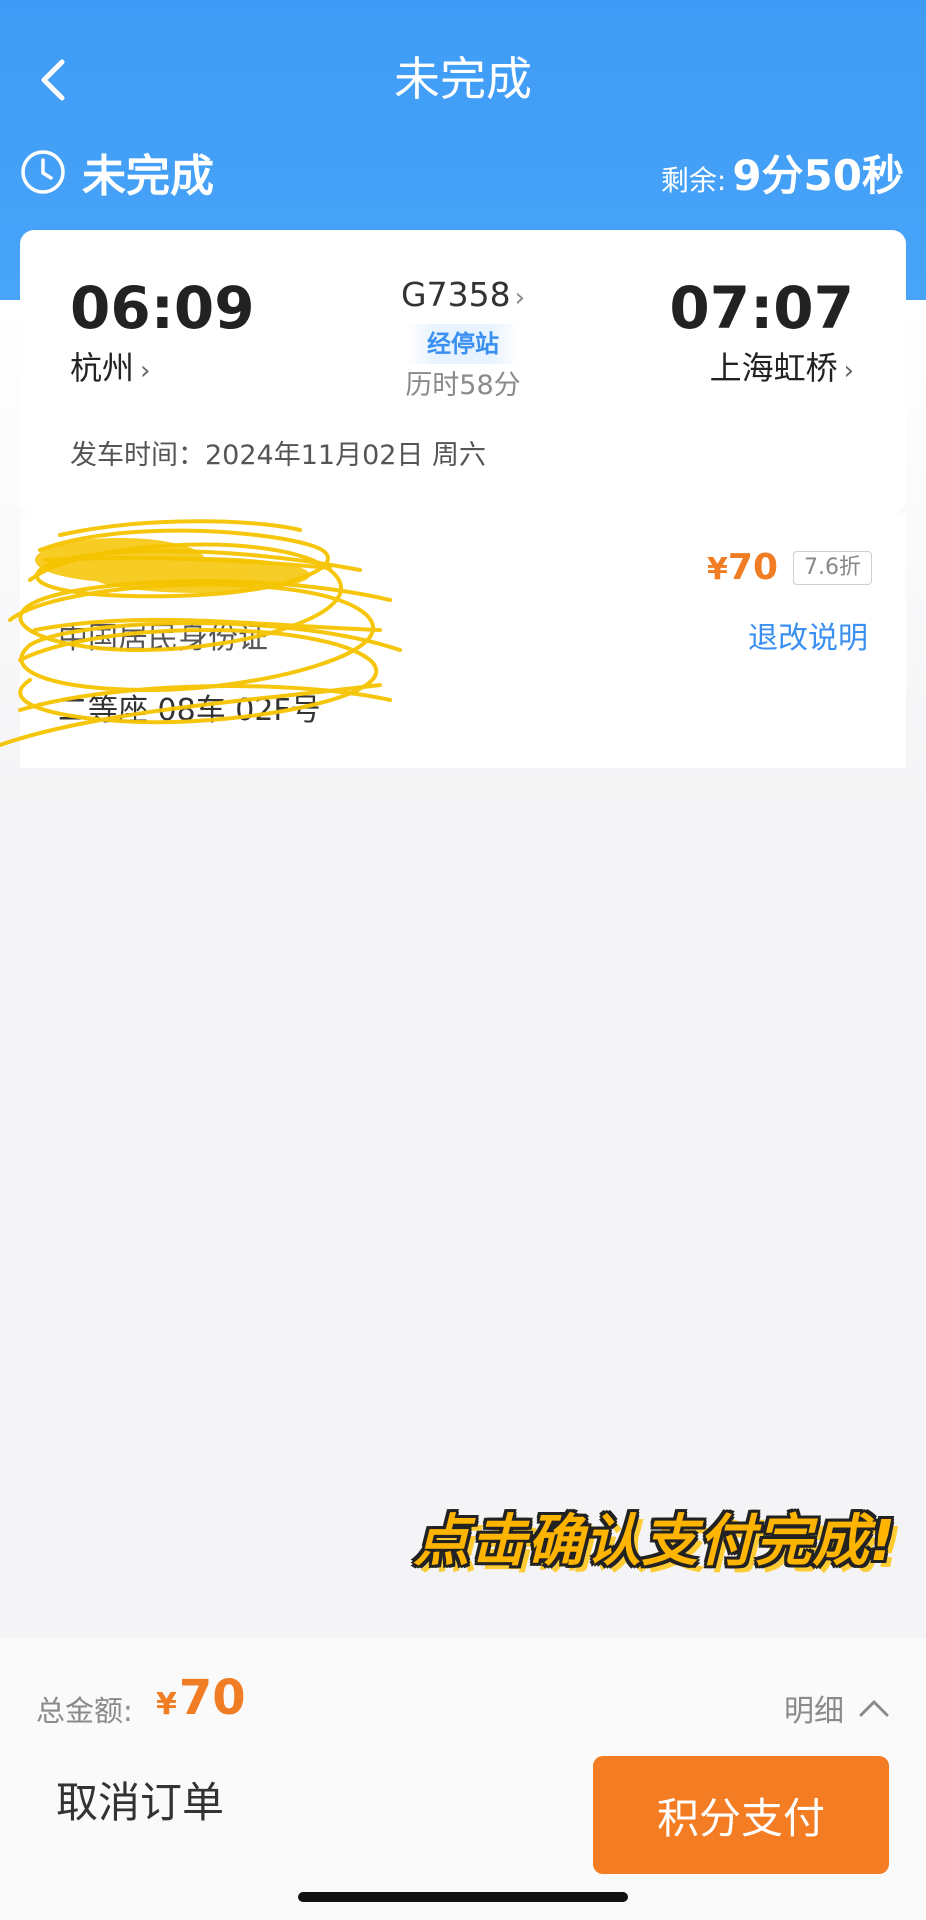 The height and width of the screenshot is (1920, 926). What do you see at coordinates (693, 180) in the screenshot?
I see `remaining-label: 剩余:` at bounding box center [693, 180].